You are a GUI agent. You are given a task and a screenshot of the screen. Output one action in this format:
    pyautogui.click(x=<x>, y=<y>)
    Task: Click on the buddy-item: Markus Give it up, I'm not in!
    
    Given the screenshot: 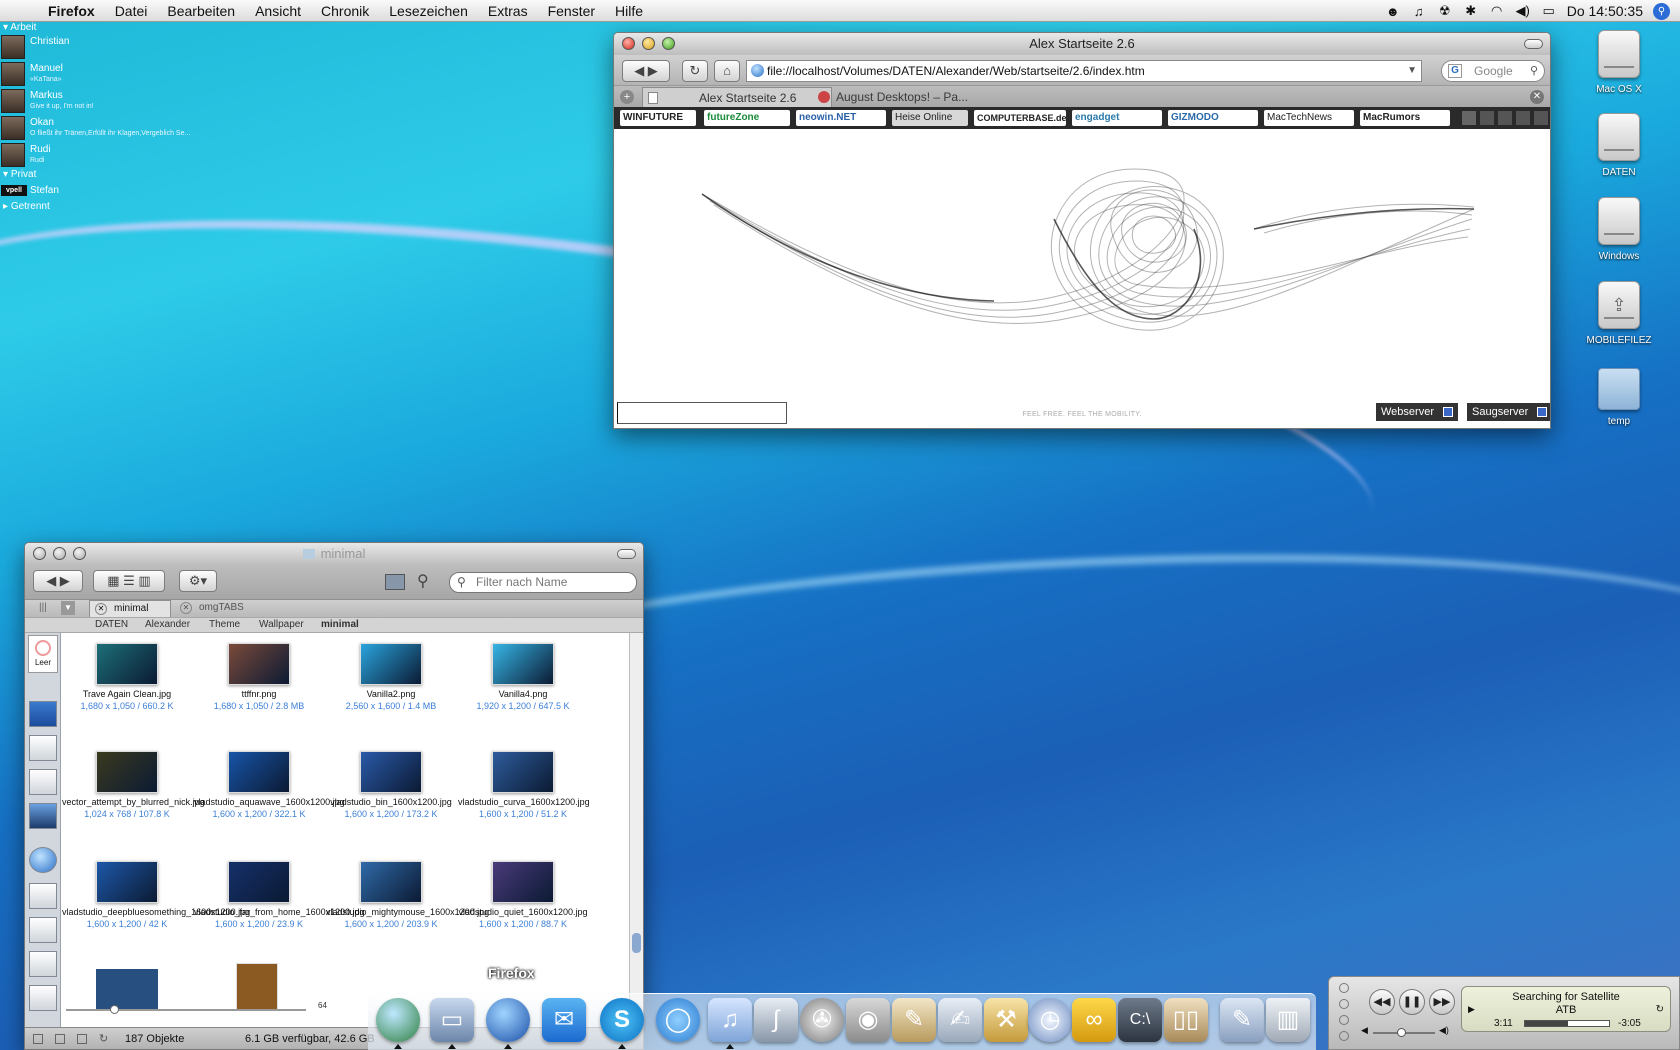 What is the action you would take?
    pyautogui.click(x=105, y=101)
    